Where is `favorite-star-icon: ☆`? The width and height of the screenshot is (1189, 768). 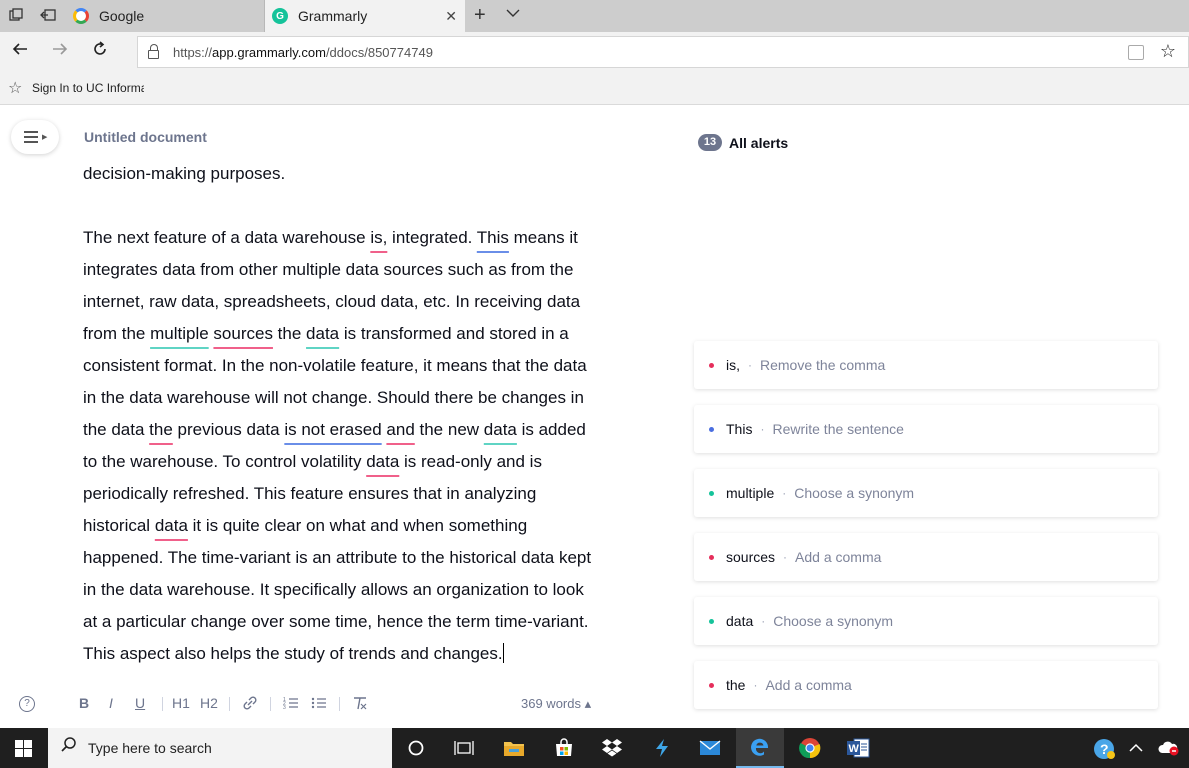 favorite-star-icon: ☆ is located at coordinates (1168, 51).